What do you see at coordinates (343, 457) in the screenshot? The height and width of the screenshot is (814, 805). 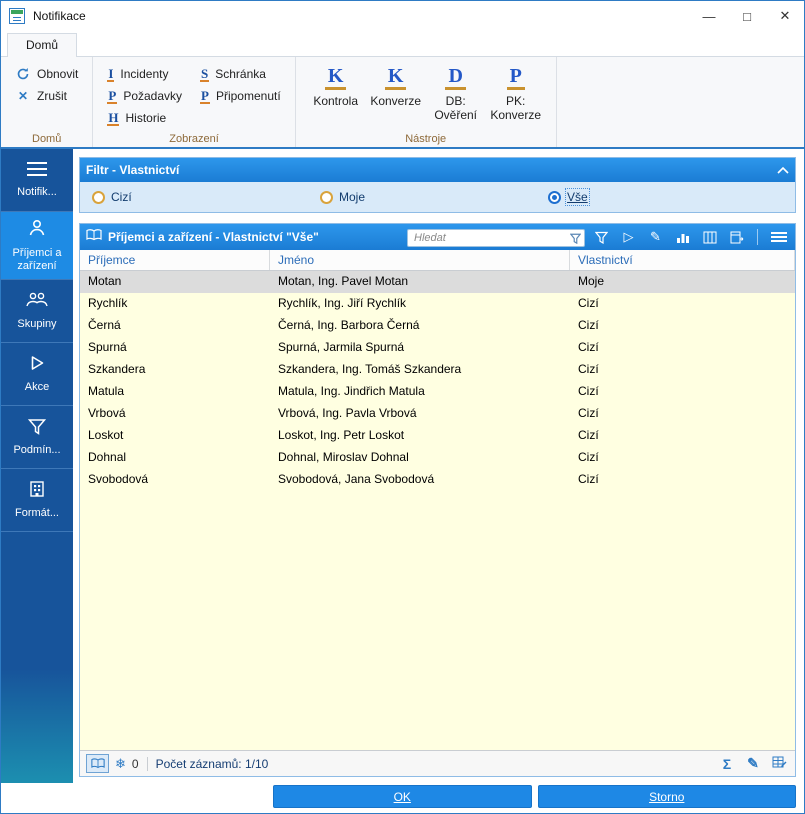 I see `table-cell: Dohnal, Miroslav Dohnal` at bounding box center [343, 457].